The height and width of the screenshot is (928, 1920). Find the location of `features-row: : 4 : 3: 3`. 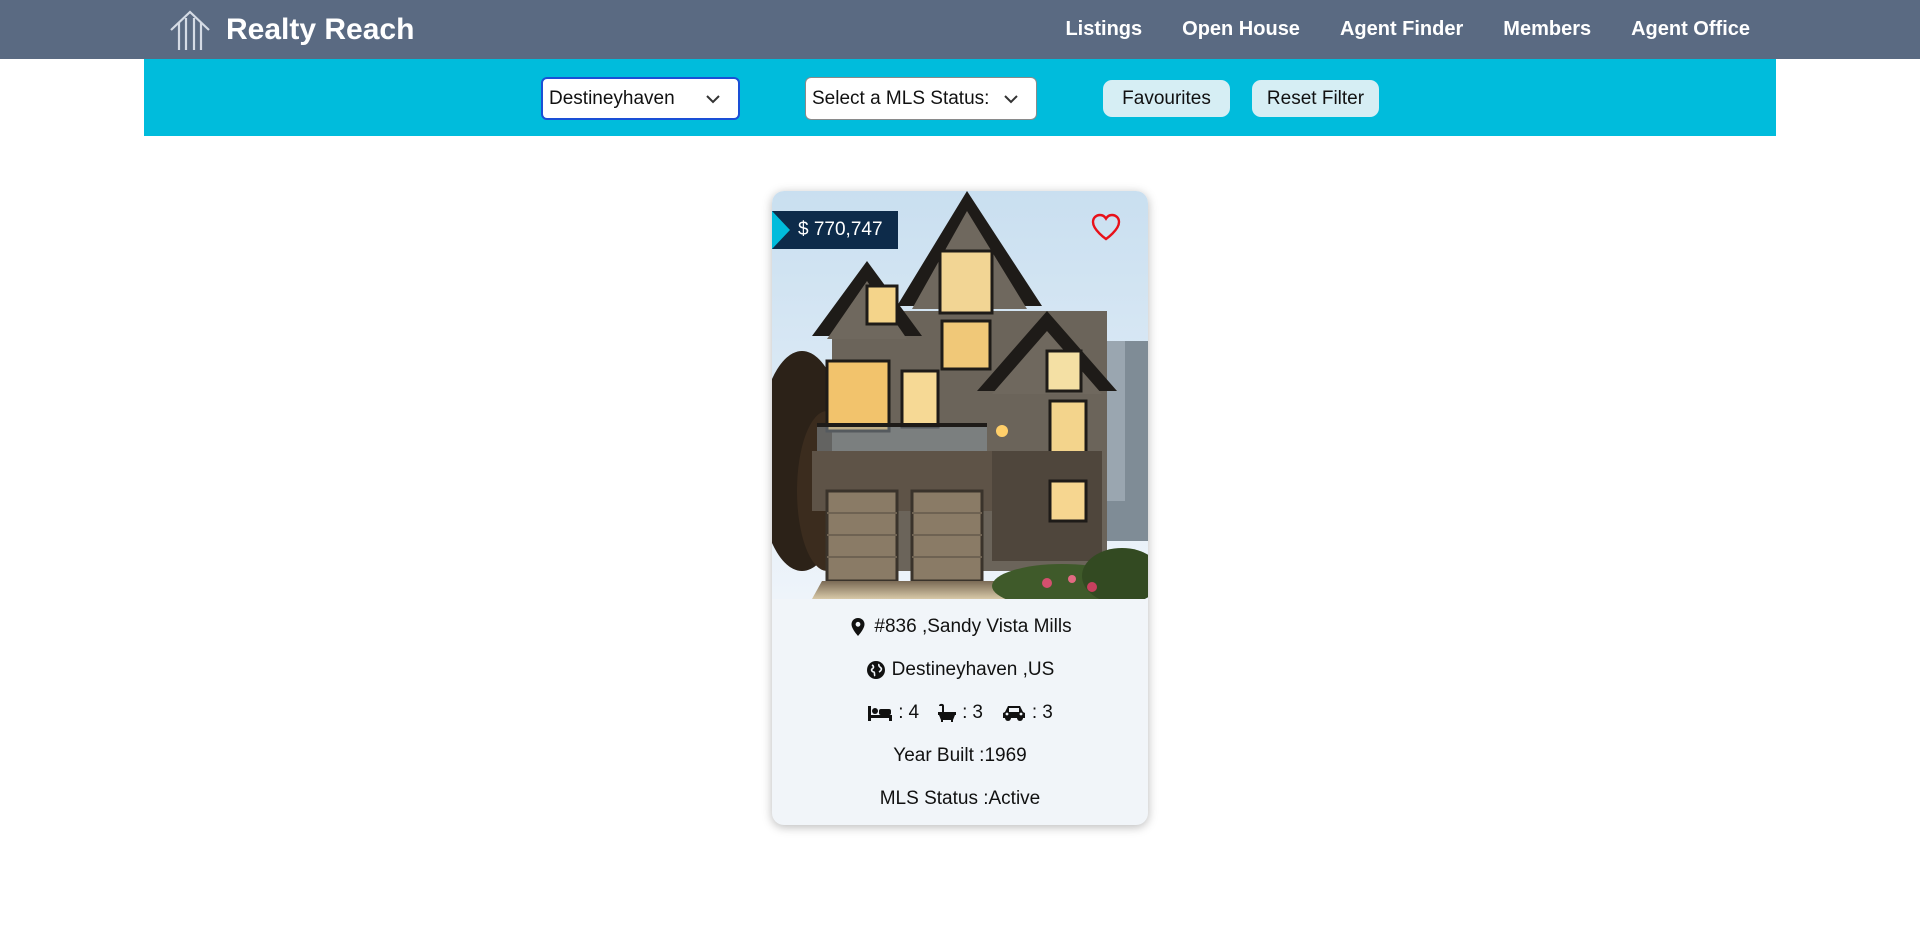

features-row: : 4 : 3: 3 is located at coordinates (960, 712).